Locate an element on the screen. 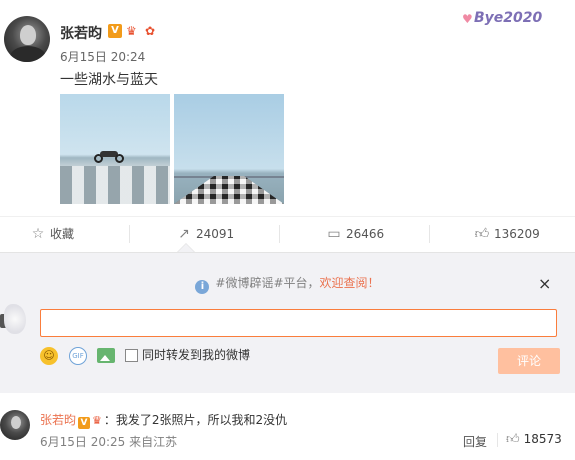 Image resolution: width=575 pixels, height=460 pixels. reply-content: 张若昀 V ♛ ：我发了2张照片，所以我和2没仇 is located at coordinates (163, 420).